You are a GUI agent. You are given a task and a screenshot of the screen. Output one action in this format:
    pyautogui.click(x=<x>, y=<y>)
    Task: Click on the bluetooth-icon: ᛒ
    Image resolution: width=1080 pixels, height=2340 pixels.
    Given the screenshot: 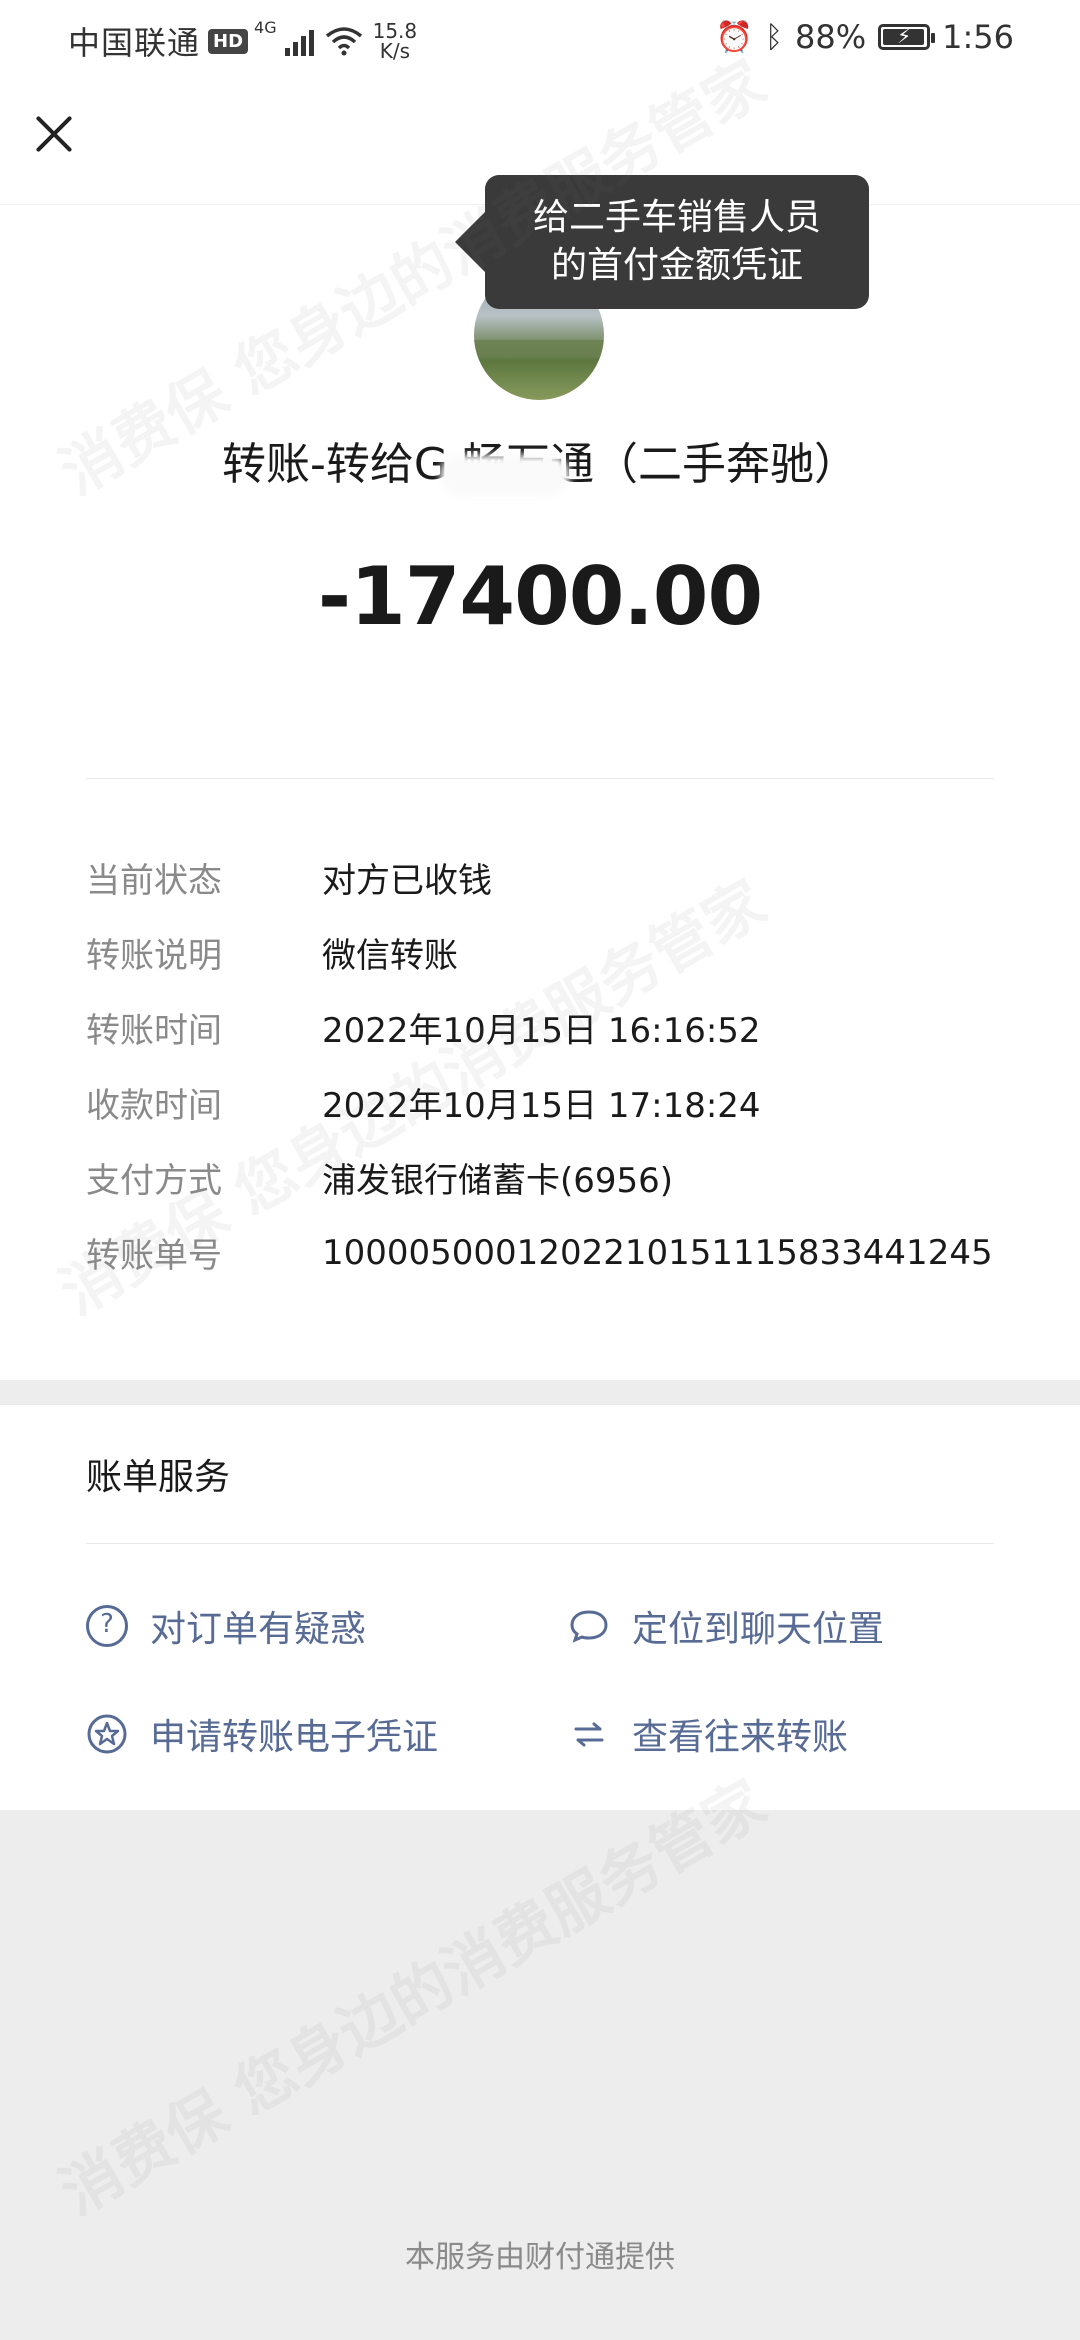 What is the action you would take?
    pyautogui.click(x=774, y=37)
    